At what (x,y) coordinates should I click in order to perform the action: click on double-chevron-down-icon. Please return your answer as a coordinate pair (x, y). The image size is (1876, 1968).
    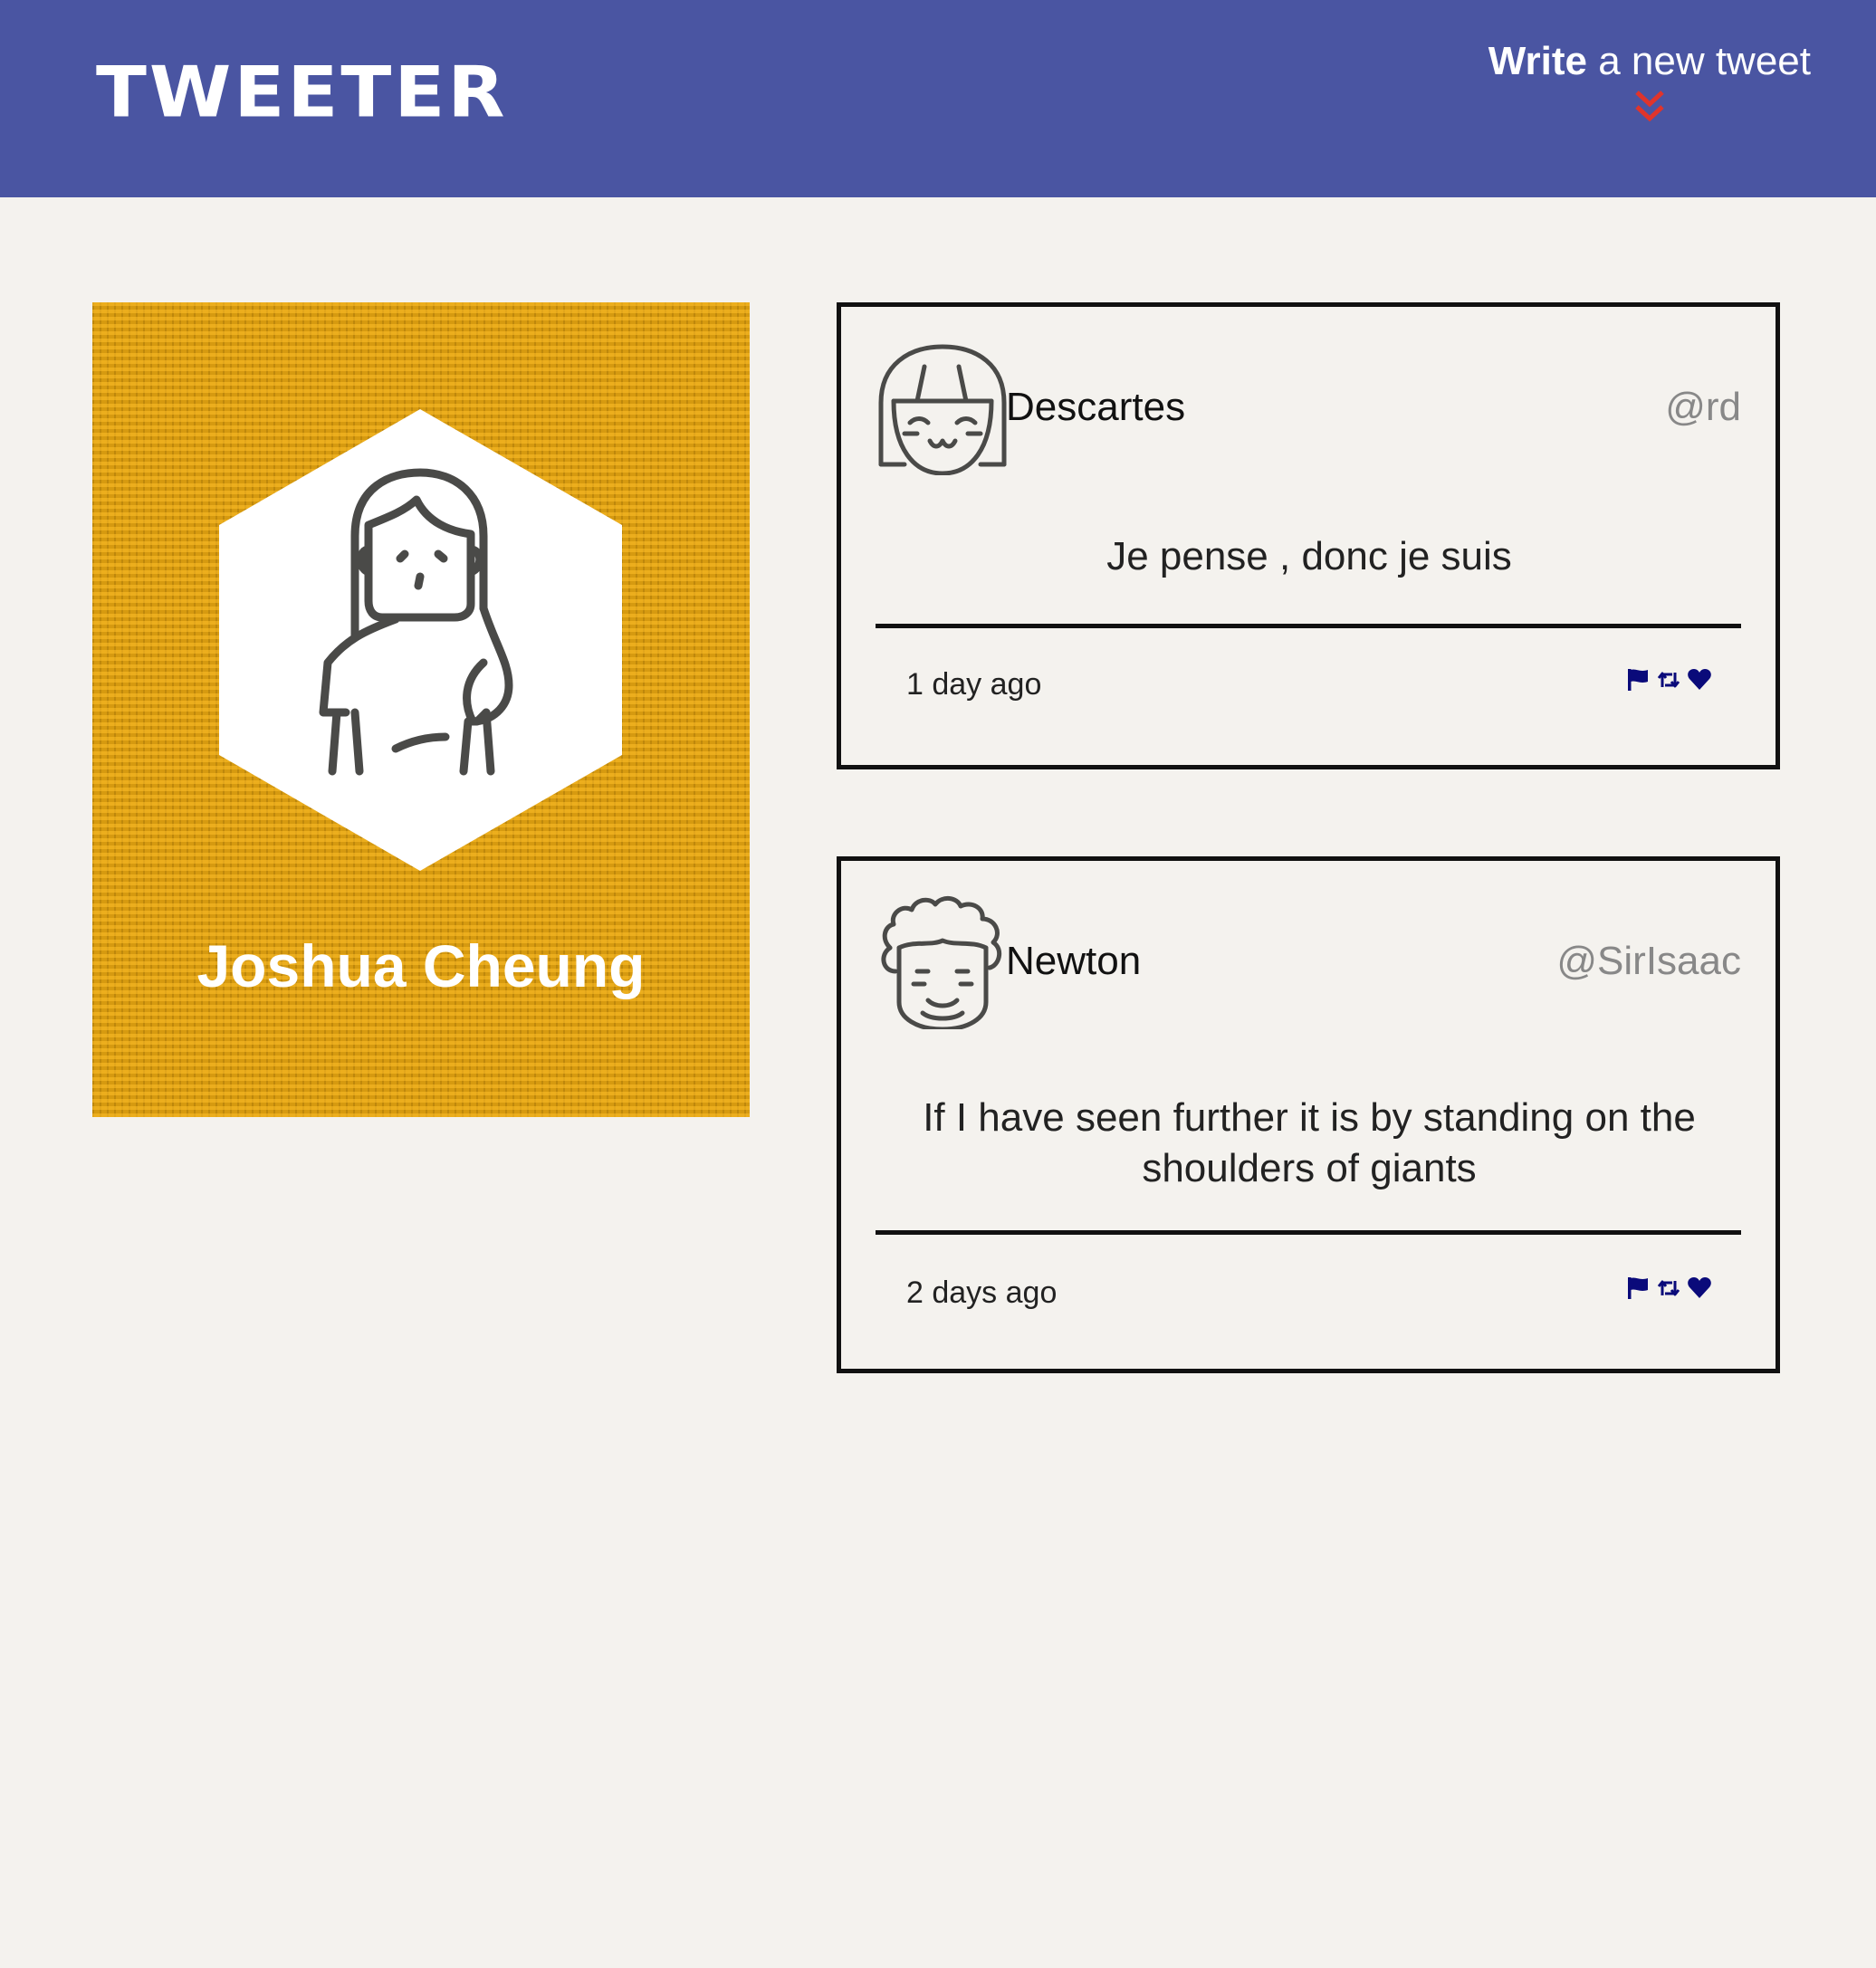
    Looking at the image, I should click on (1650, 107).